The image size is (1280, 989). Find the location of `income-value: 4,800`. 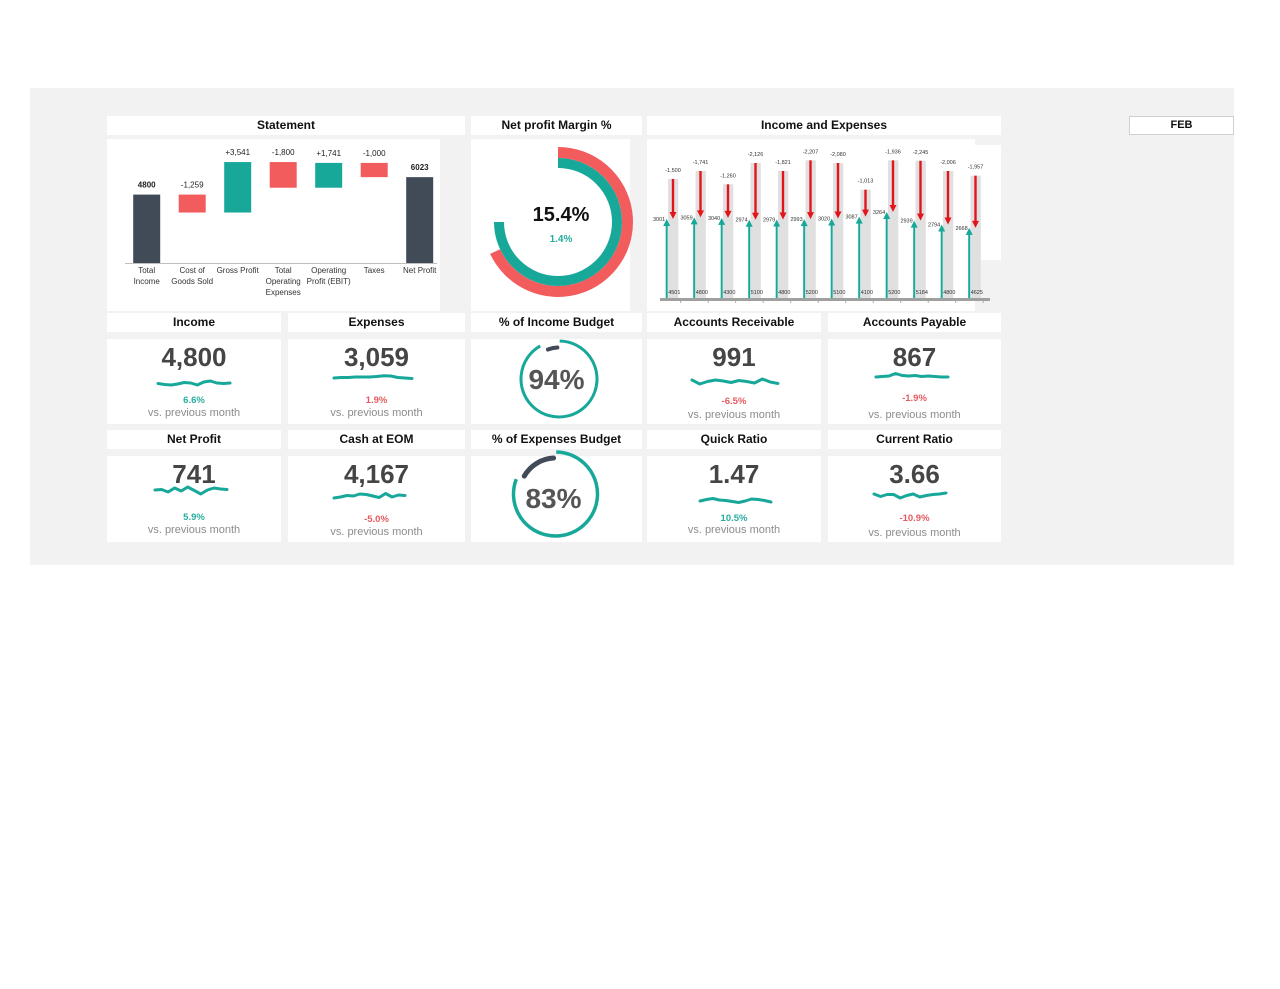

income-value: 4,800 is located at coordinates (194, 357).